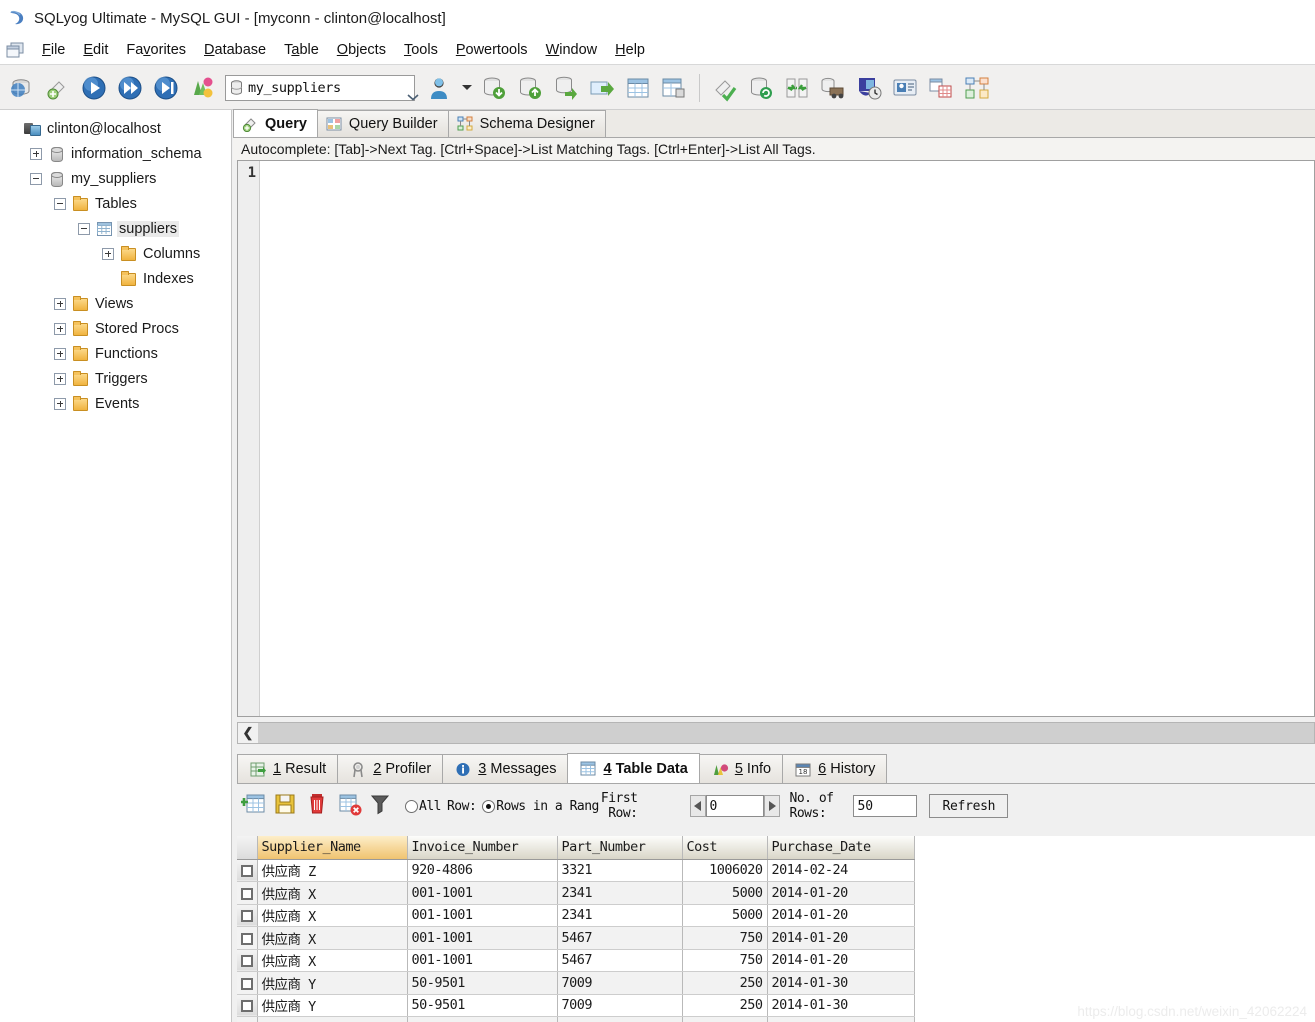 The width and height of the screenshot is (1315, 1022). What do you see at coordinates (725, 88) in the screenshot?
I see `sql-formatter-icon` at bounding box center [725, 88].